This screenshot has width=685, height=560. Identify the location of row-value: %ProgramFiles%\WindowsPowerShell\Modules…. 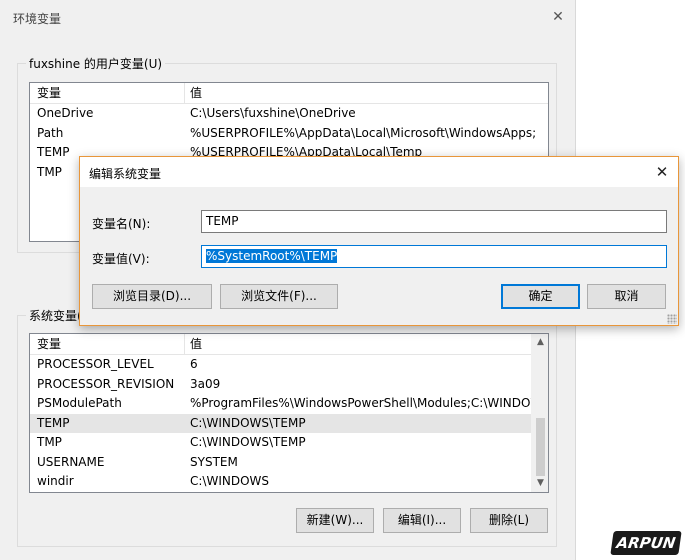
(369, 403).